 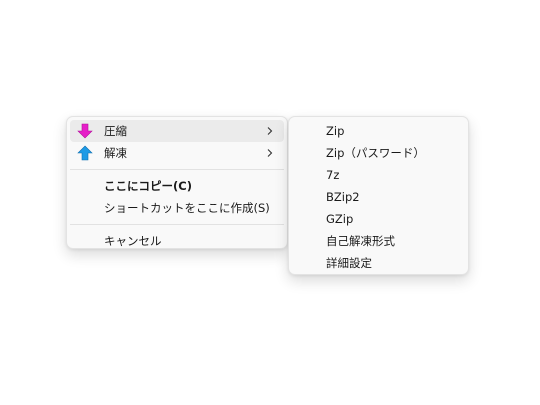 I want to click on context-menu: 圧縮 解凍 ここにコピー(C) ショートカットをここに作成(S) キャンセル, so click(x=177, y=182).